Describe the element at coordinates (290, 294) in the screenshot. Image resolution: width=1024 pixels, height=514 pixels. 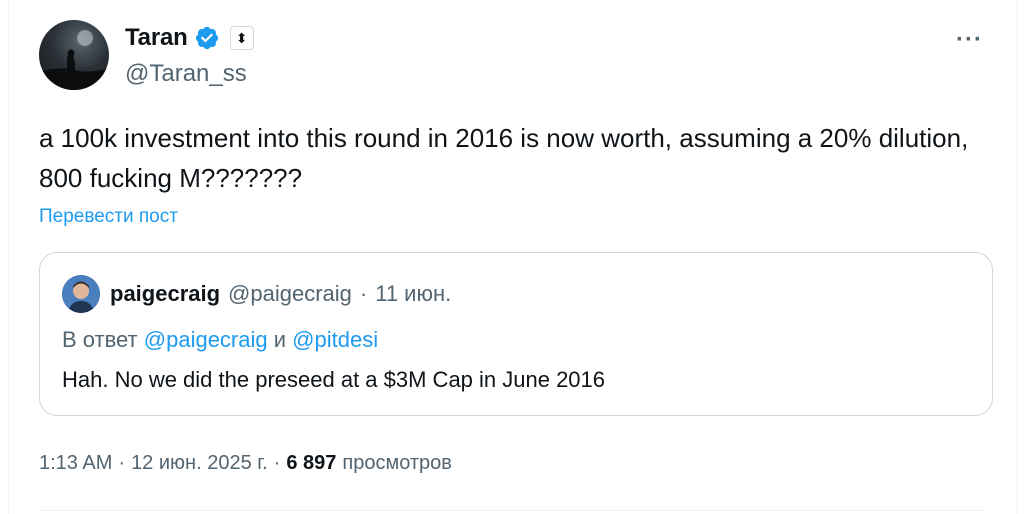
I see `quoted-handle: @paigecraig` at that location.